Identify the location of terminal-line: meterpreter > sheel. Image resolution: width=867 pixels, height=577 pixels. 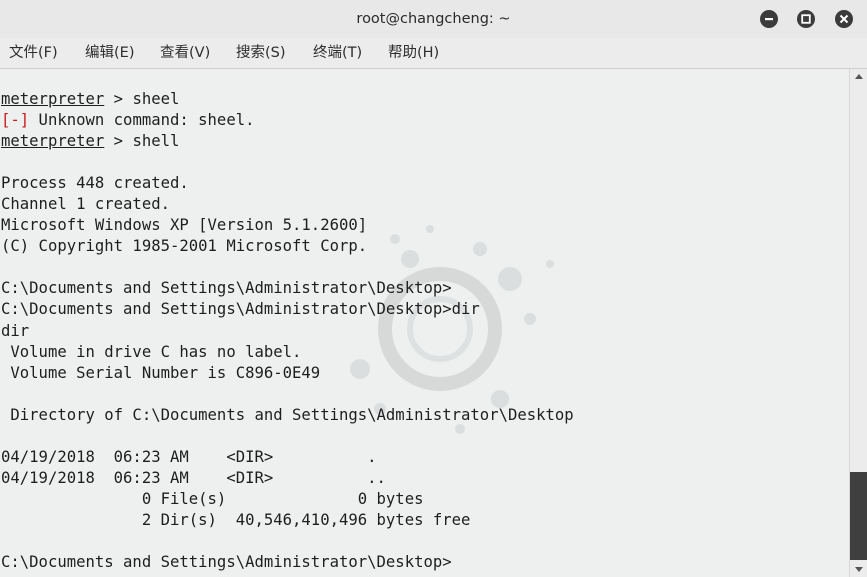
(90, 99).